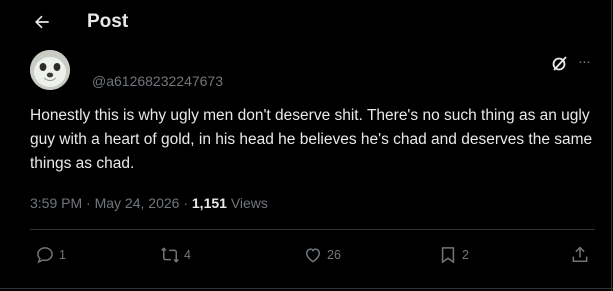  I want to click on repost-button: 4, so click(175, 255).